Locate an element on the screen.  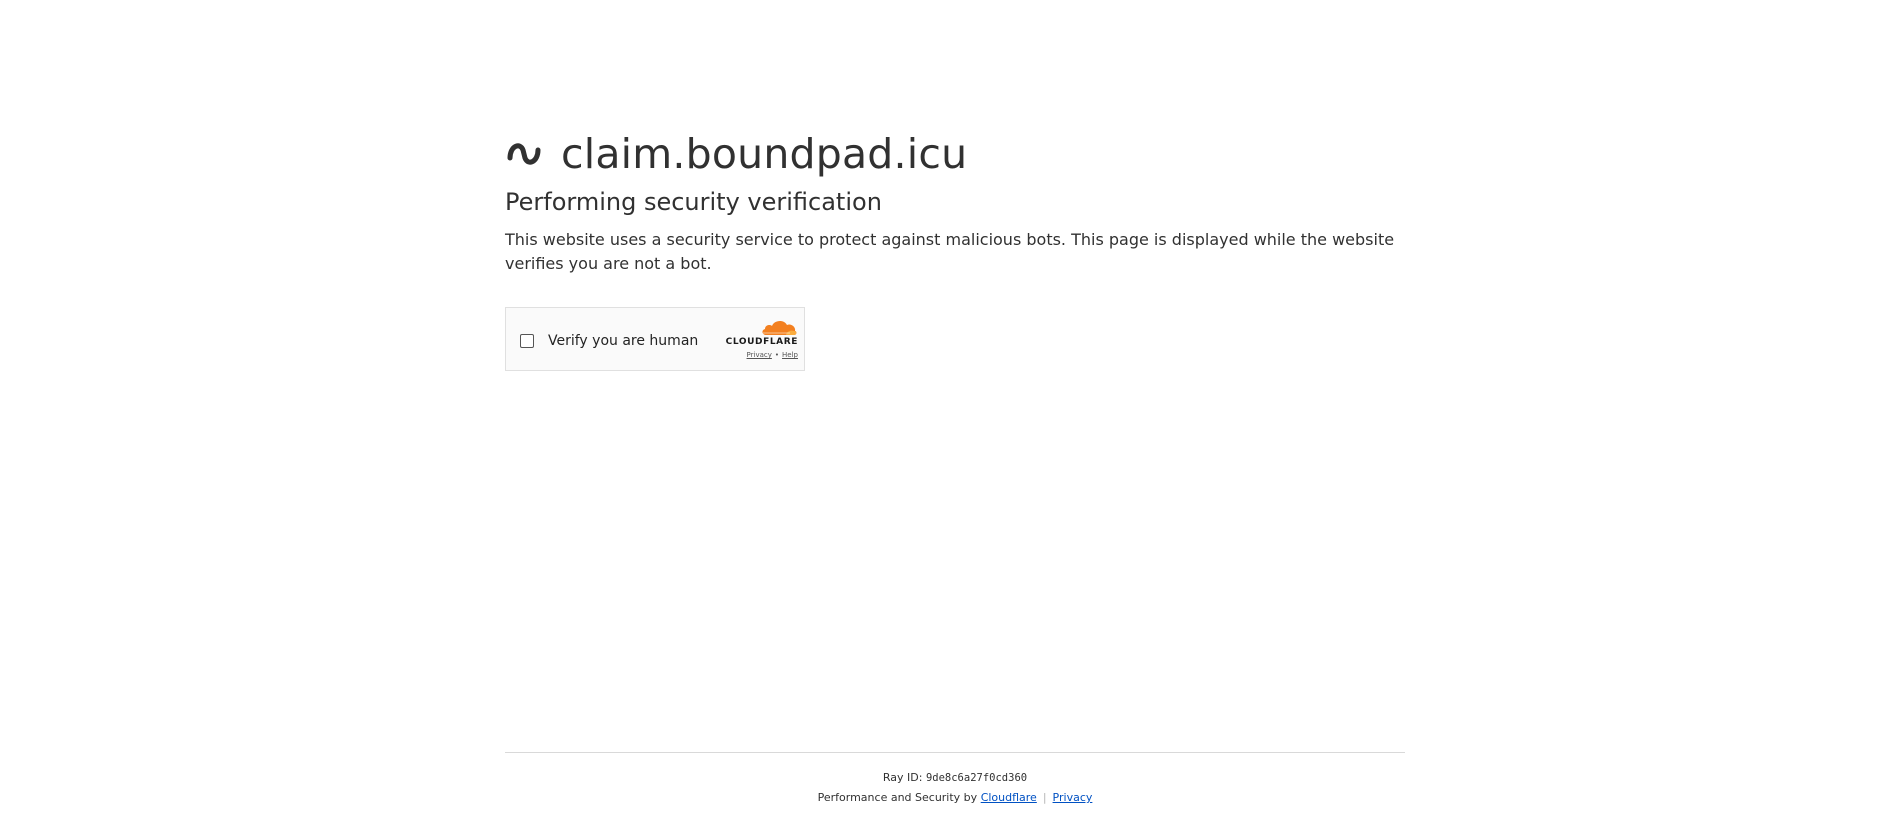
widget-links: Privacy • Help is located at coordinates (758, 355).